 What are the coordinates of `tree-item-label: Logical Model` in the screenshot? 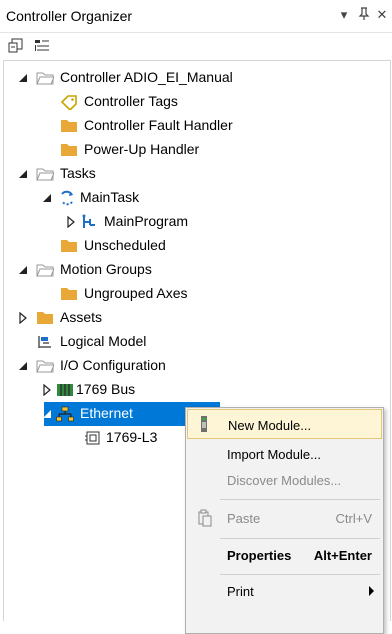 It's located at (103, 341).